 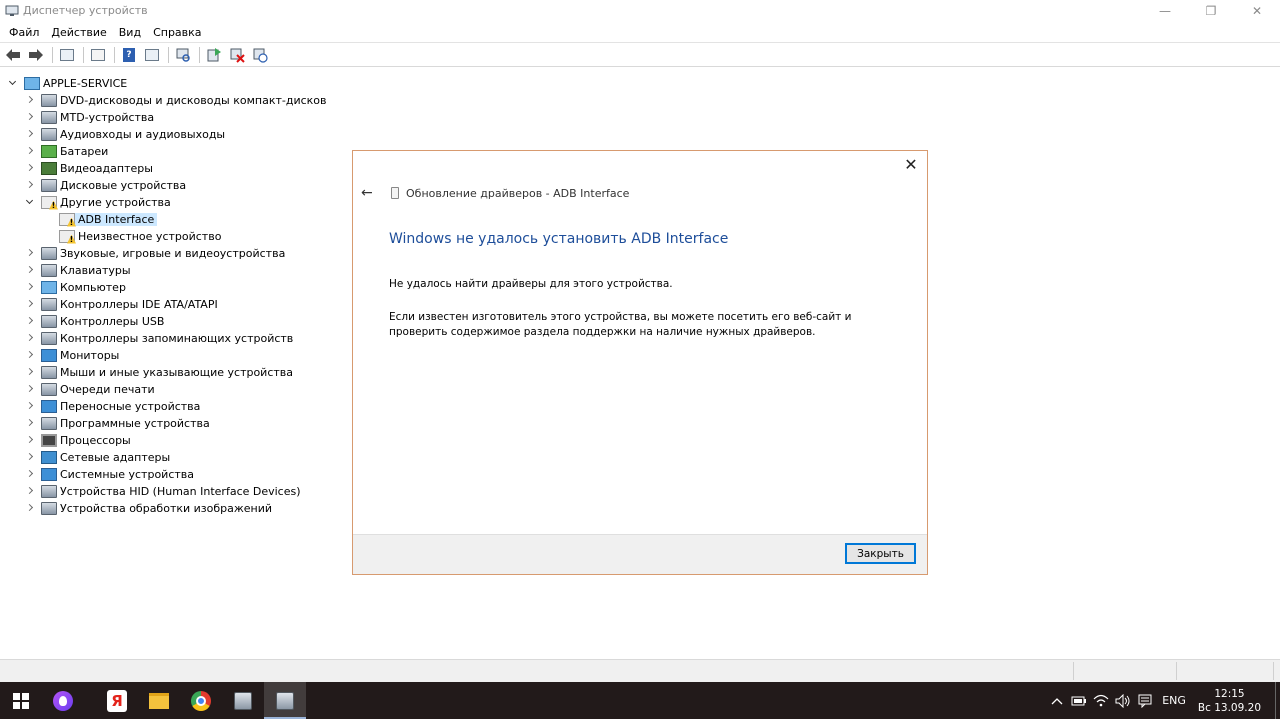 I want to click on alice-button, so click(x=63, y=700).